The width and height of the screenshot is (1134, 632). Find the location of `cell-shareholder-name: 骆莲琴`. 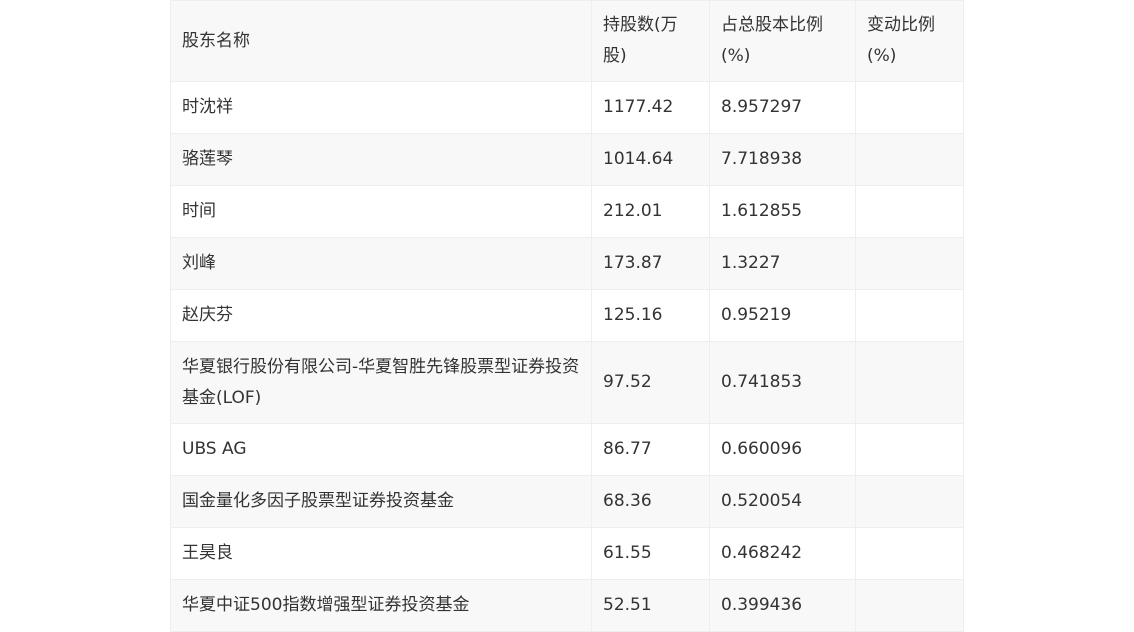

cell-shareholder-name: 骆莲琴 is located at coordinates (381, 159).